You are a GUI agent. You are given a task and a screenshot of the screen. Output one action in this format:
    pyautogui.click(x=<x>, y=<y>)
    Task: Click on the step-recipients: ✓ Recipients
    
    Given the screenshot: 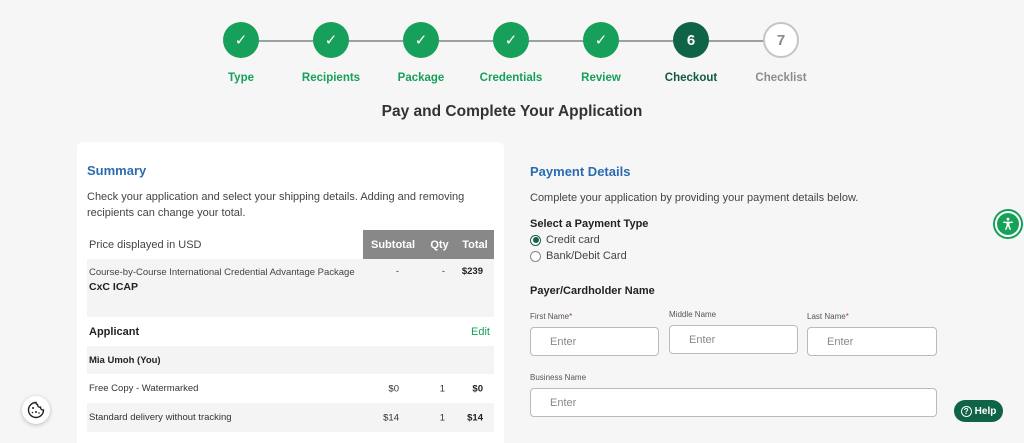 What is the action you would take?
    pyautogui.click(x=331, y=53)
    